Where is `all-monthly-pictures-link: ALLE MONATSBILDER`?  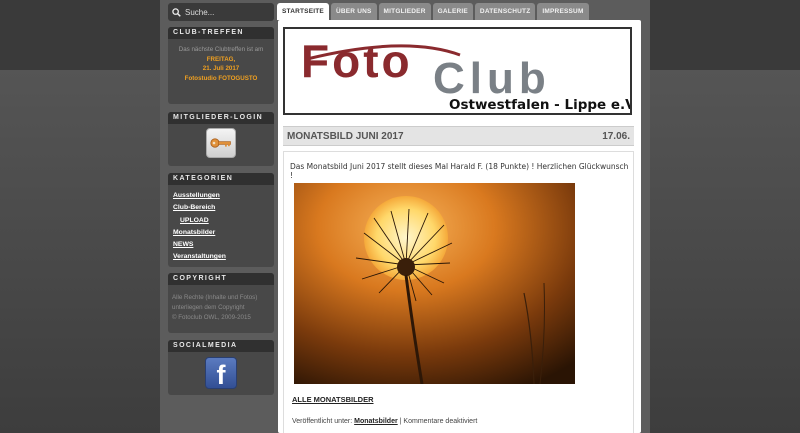
all-monthly-pictures-link: ALLE MONATSBILDER is located at coordinates (333, 399).